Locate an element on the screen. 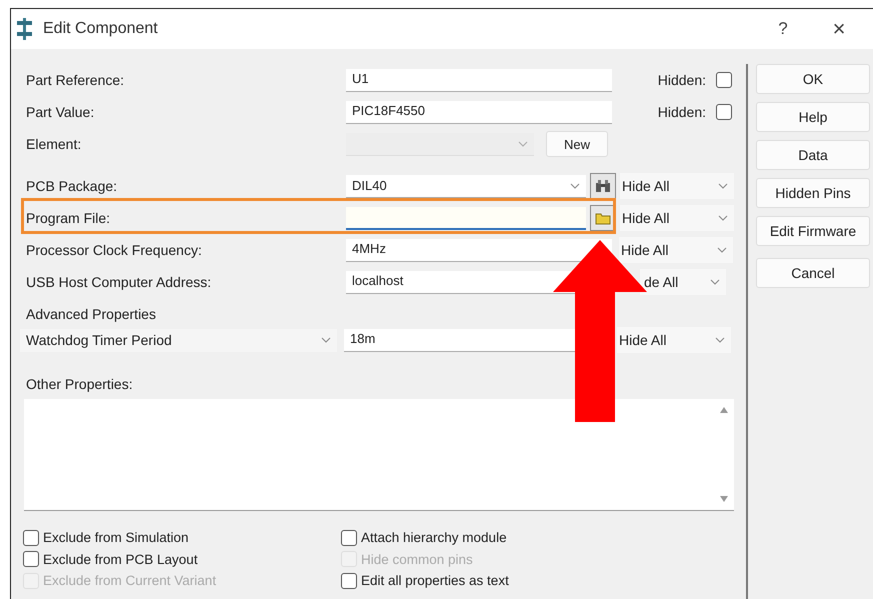 The width and height of the screenshot is (873, 599). binoculars-icon is located at coordinates (603, 186).